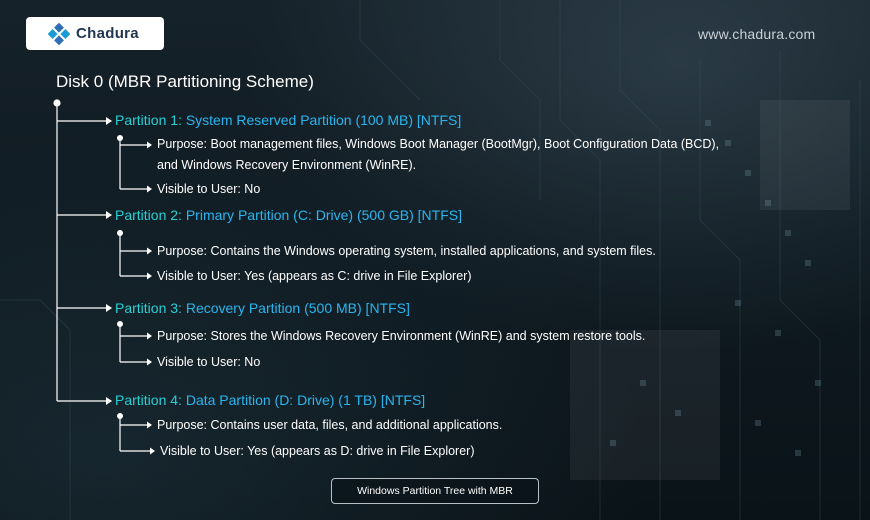 This screenshot has height=520, width=870. I want to click on disk-title: Disk 0 (MBR Partitioning Scheme), so click(185, 81).